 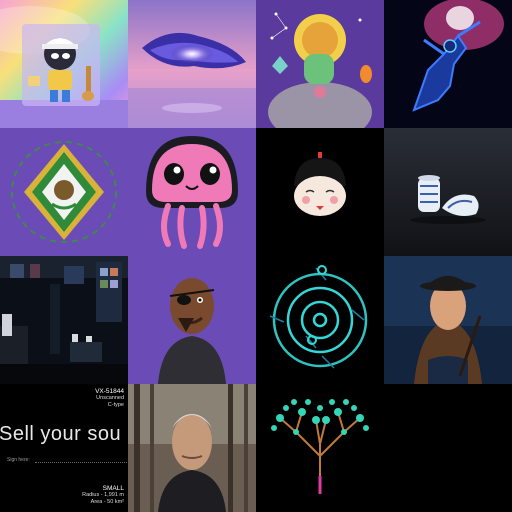 I want to click on neon-tree-image, so click(x=320, y=448).